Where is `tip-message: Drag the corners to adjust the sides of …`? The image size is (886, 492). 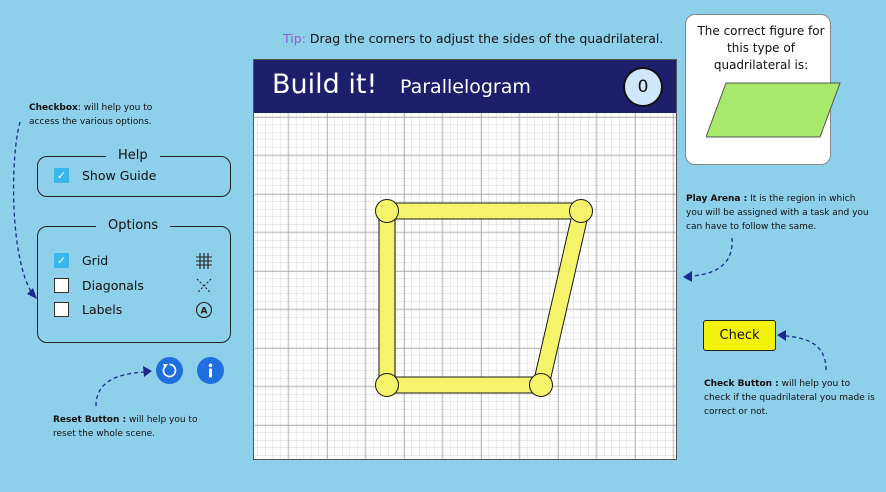
tip-message: Drag the corners to adjust the sides of … is located at coordinates (486, 38).